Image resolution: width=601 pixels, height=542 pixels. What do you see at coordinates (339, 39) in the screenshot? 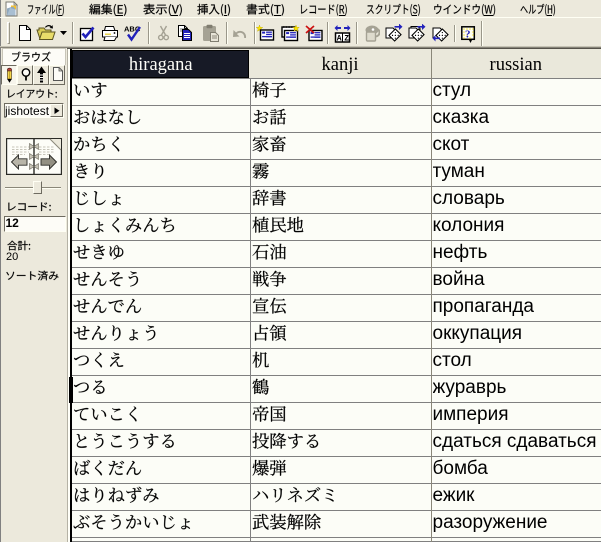
I see `svg-text: A` at bounding box center [339, 39].